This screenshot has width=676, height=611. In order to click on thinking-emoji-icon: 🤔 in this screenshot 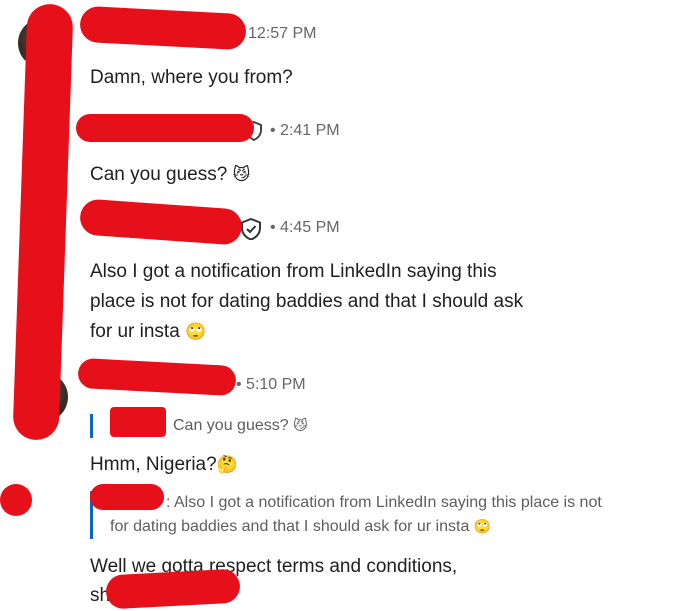, I will do `click(227, 465)`.